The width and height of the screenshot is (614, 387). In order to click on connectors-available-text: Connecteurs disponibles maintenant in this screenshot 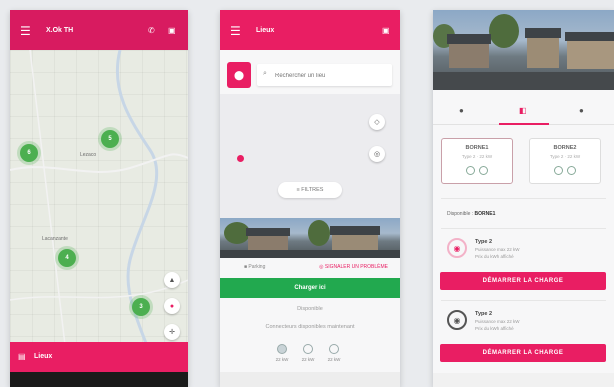, I will do `click(310, 327)`.